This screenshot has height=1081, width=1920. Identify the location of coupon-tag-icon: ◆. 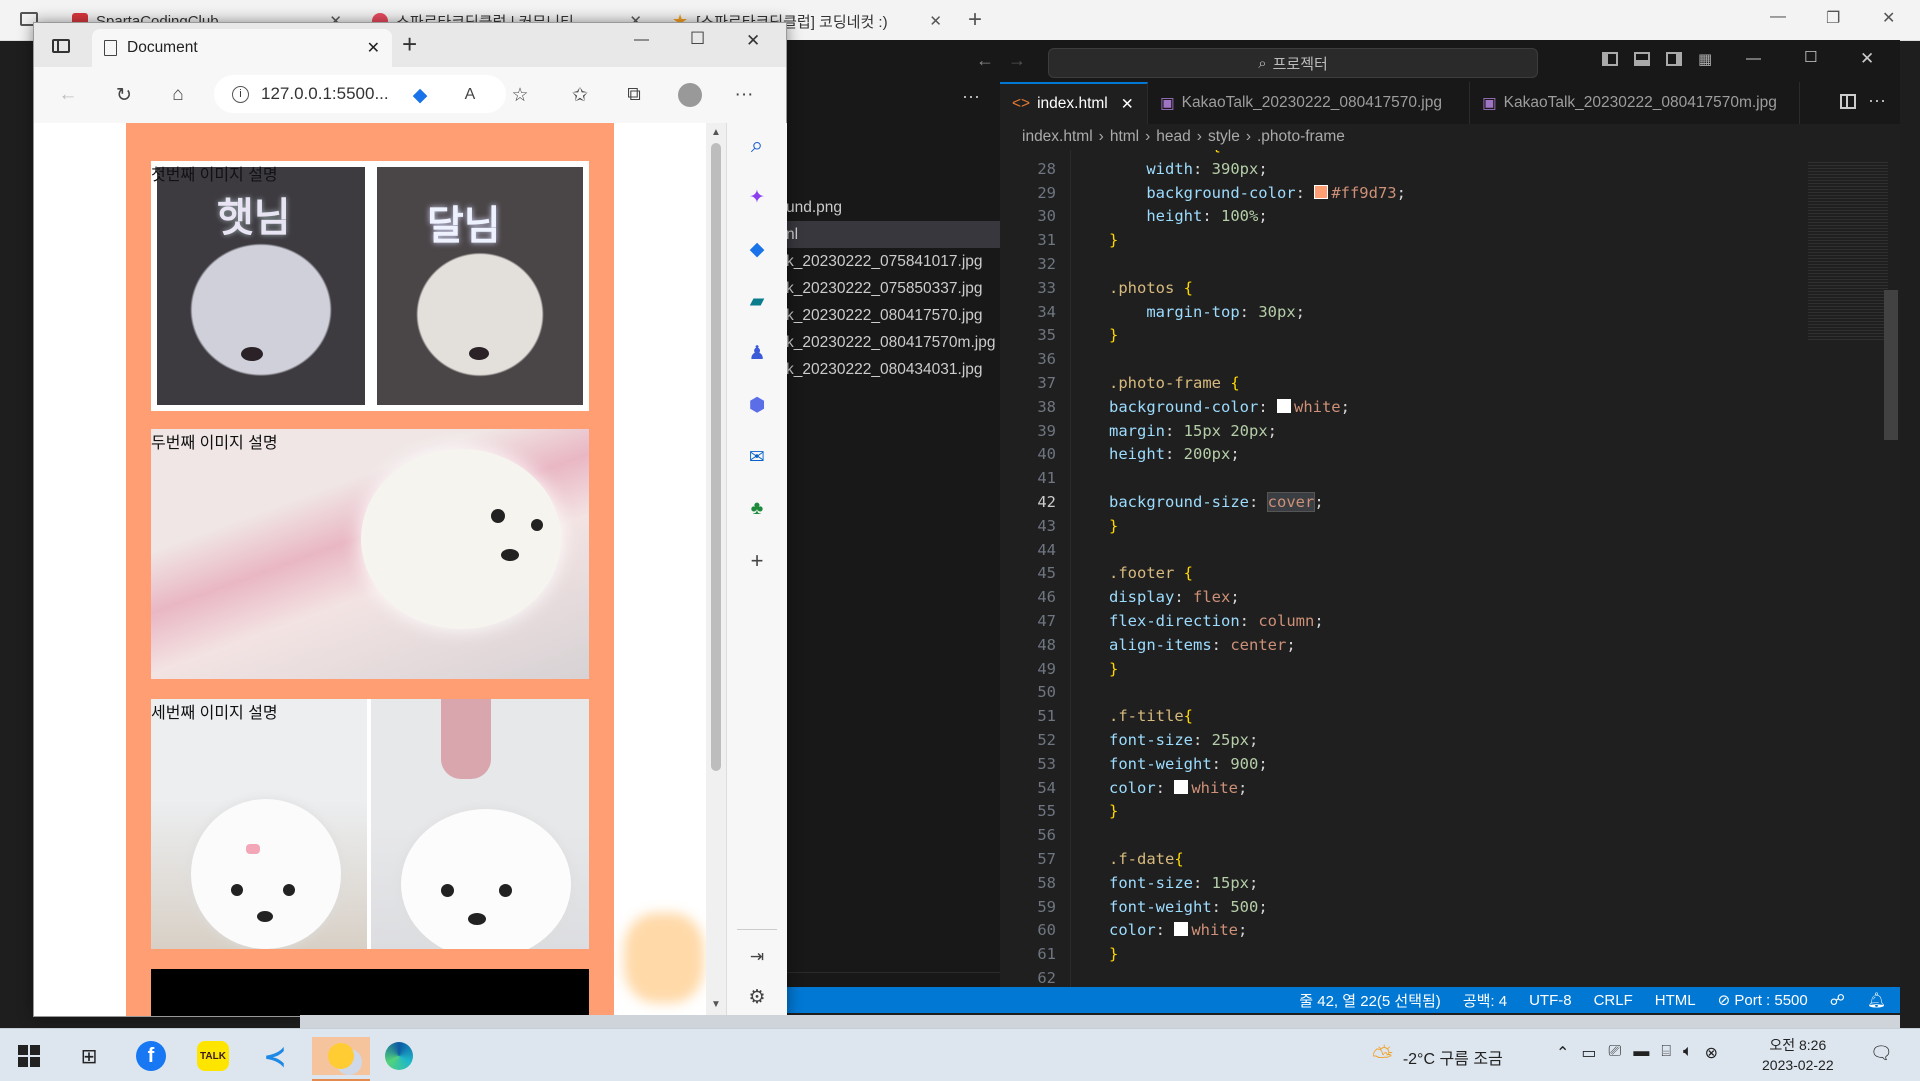
(420, 95).